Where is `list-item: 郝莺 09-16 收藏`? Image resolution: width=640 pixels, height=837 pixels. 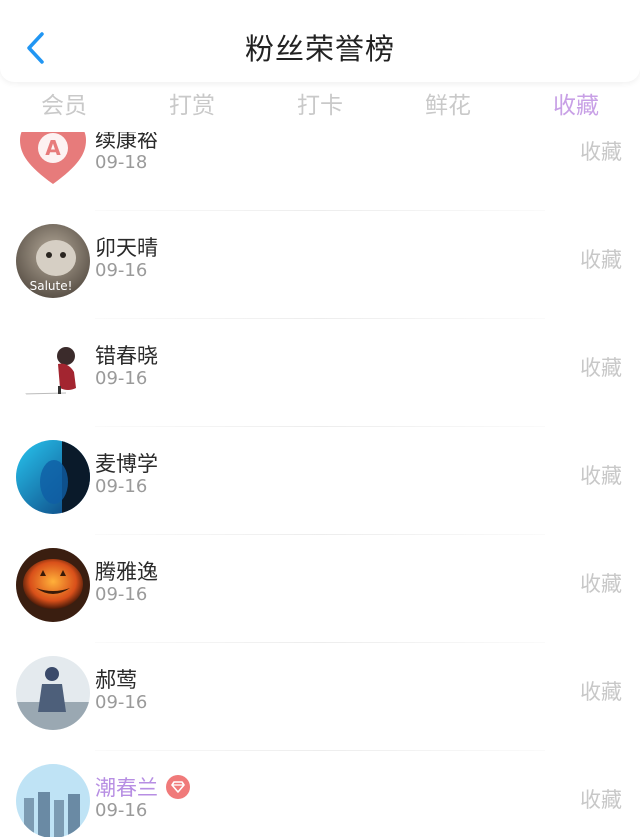
list-item: 郝莺 09-16 收藏 is located at coordinates (320, 696).